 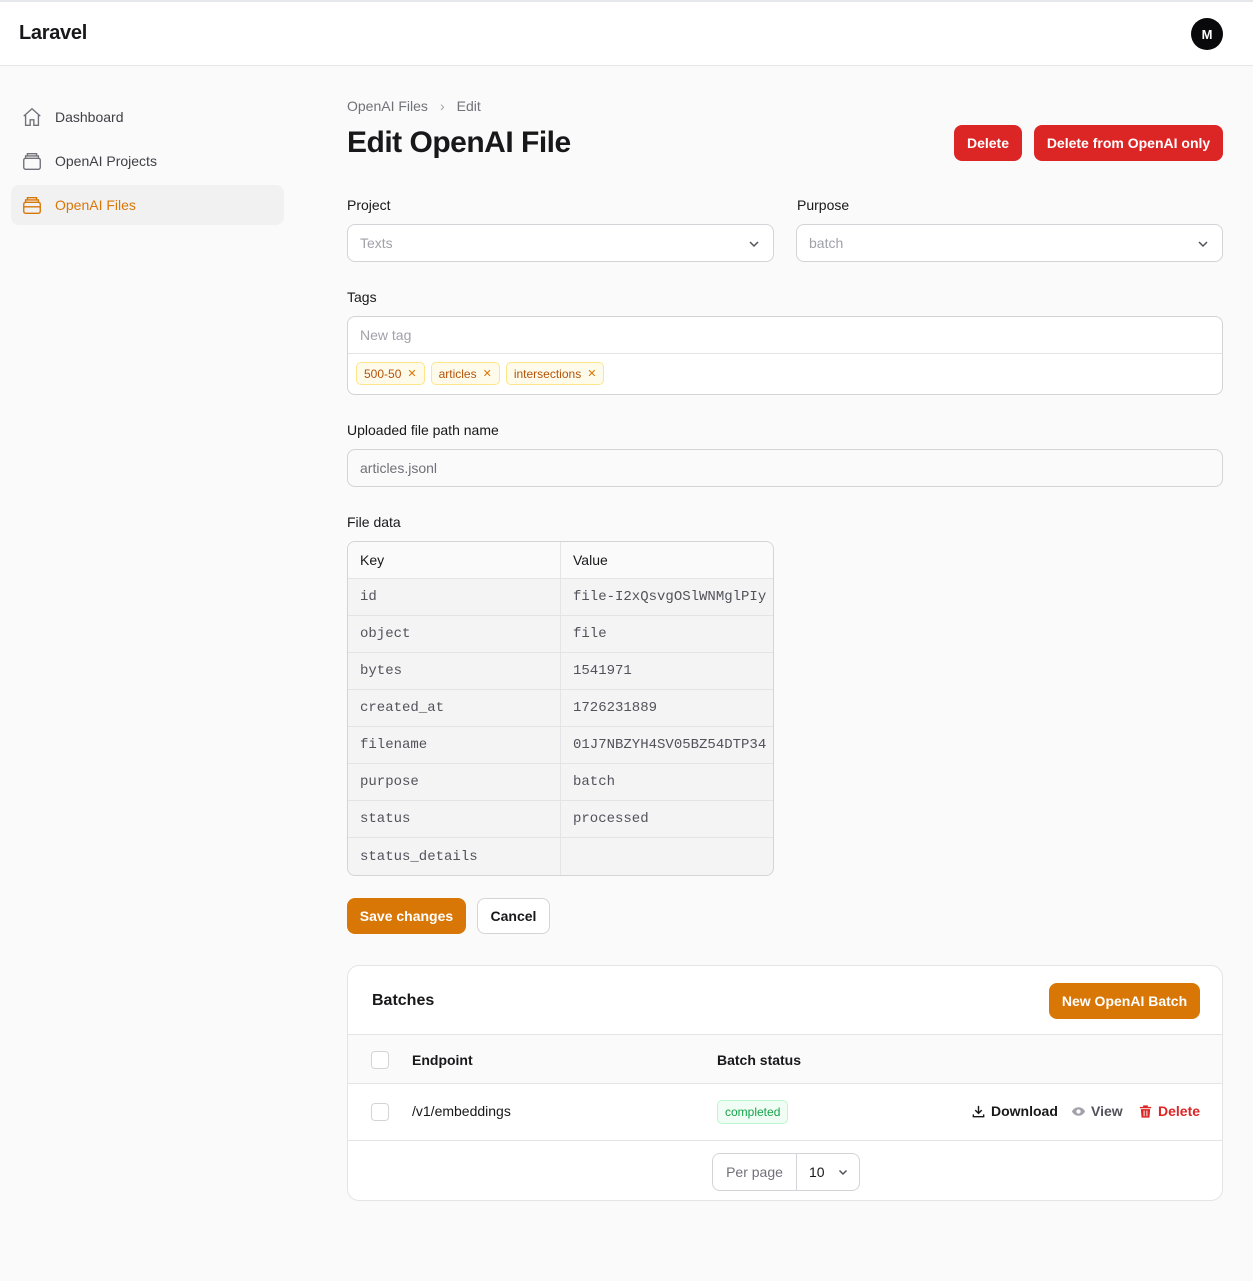 I want to click on kv-key: filename, so click(x=454, y=745).